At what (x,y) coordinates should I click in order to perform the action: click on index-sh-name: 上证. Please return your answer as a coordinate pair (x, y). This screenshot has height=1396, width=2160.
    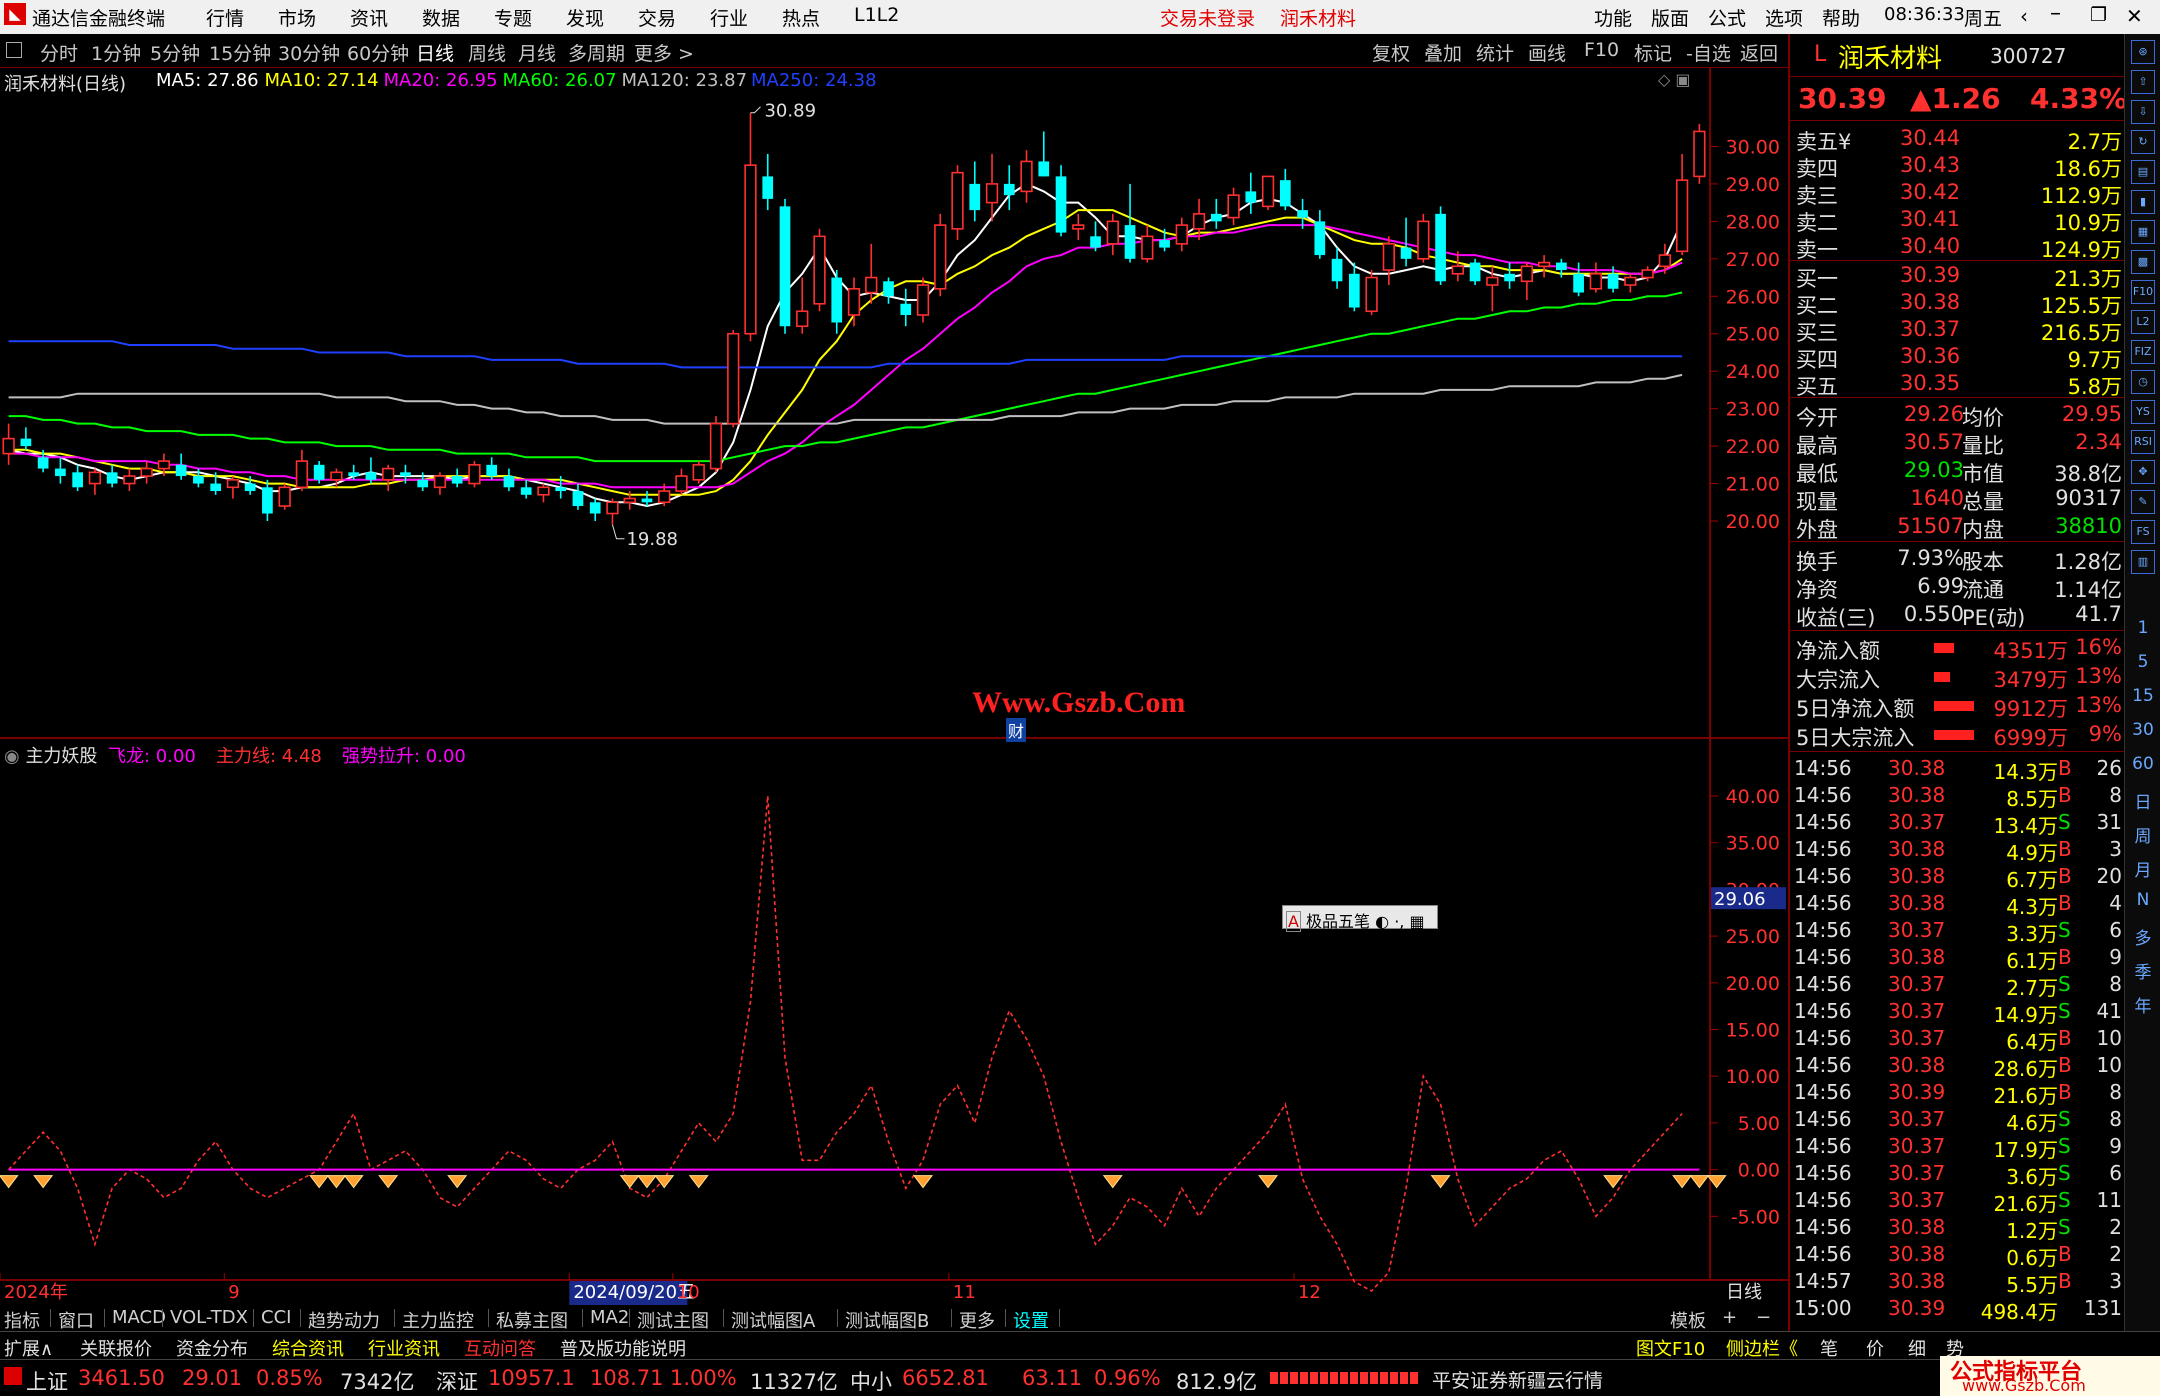
    Looking at the image, I should click on (47, 1381).